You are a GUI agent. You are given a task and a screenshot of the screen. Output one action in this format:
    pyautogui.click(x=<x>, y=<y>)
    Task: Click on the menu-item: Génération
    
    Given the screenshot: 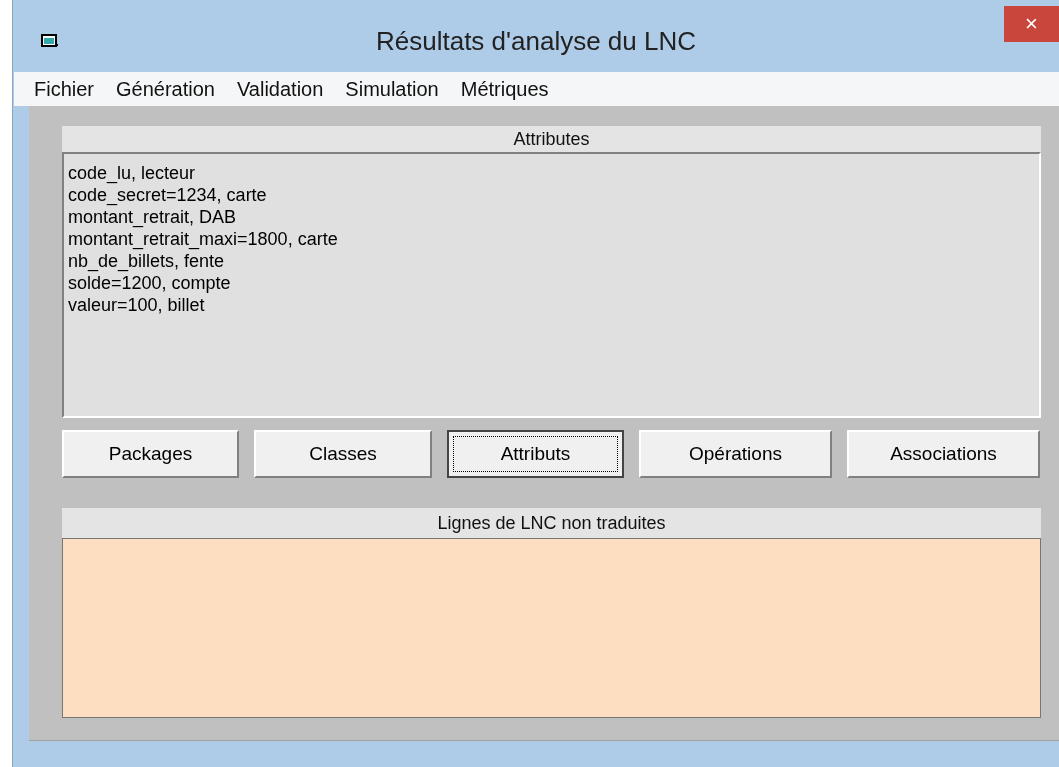 What is the action you would take?
    pyautogui.click(x=165, y=89)
    